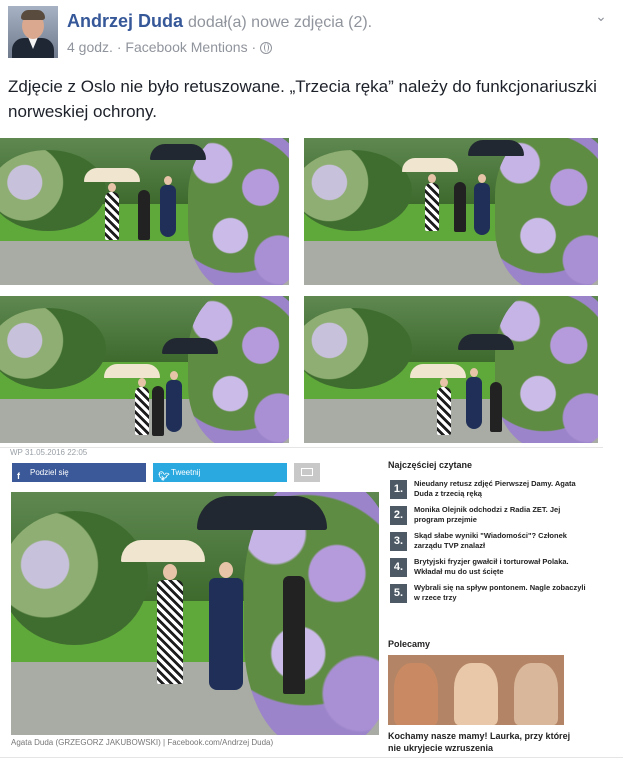  I want to click on most-read-title: Najczęściej czytane, so click(430, 465).